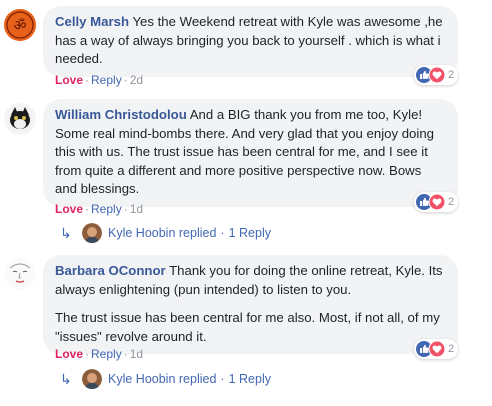 The height and width of the screenshot is (406, 492). Describe the element at coordinates (136, 80) in the screenshot. I see `comment-time: 2d` at that location.